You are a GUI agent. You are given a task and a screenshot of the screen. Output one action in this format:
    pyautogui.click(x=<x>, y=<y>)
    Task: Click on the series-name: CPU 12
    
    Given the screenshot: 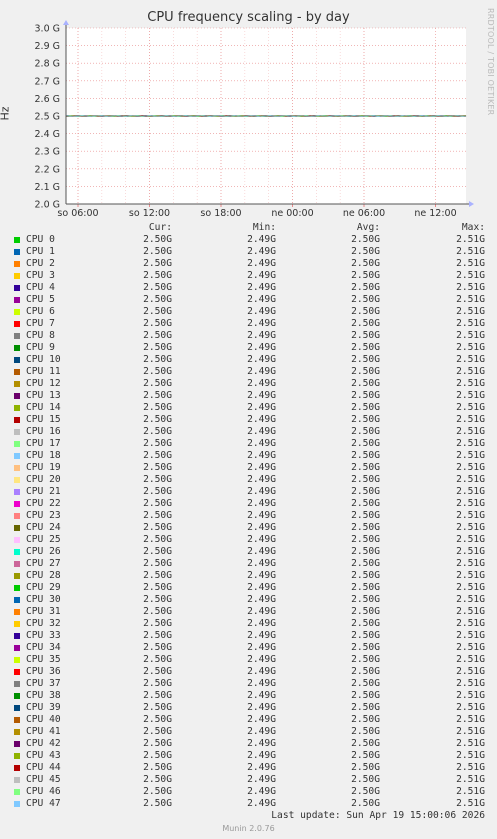 What is the action you would take?
    pyautogui.click(x=43, y=383)
    